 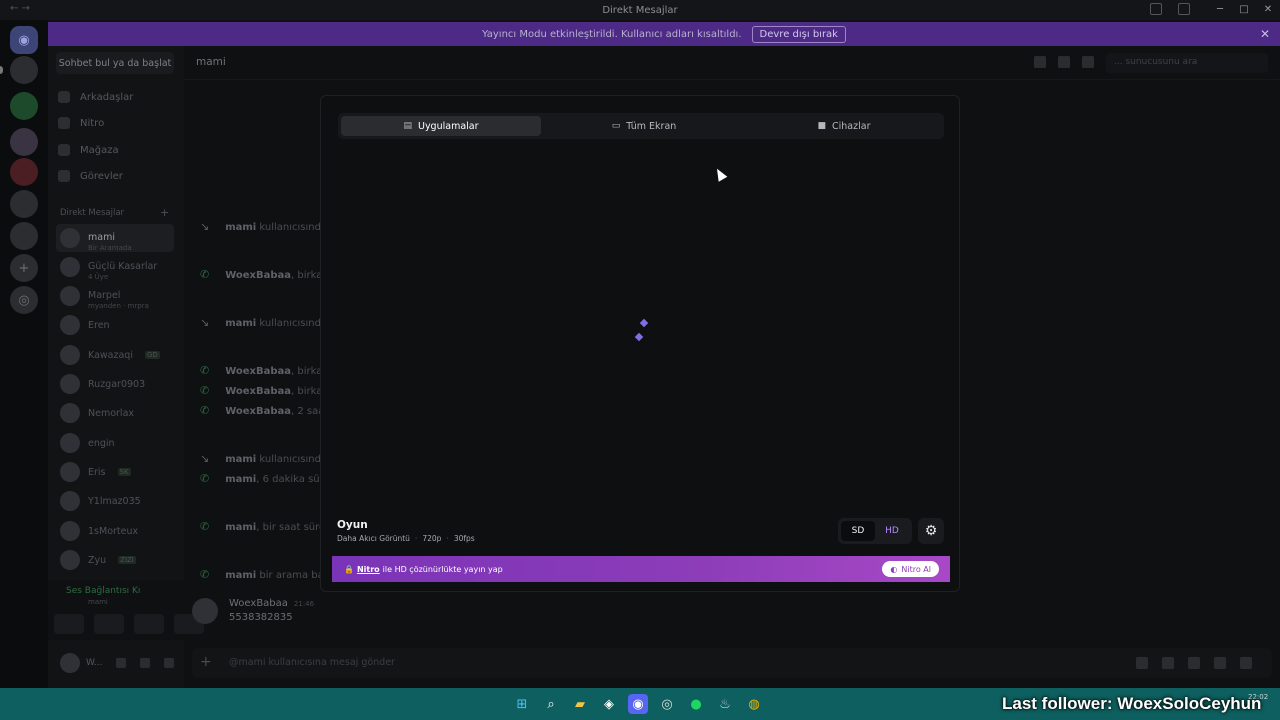 What do you see at coordinates (1246, 663) in the screenshot?
I see `apps-icon` at bounding box center [1246, 663].